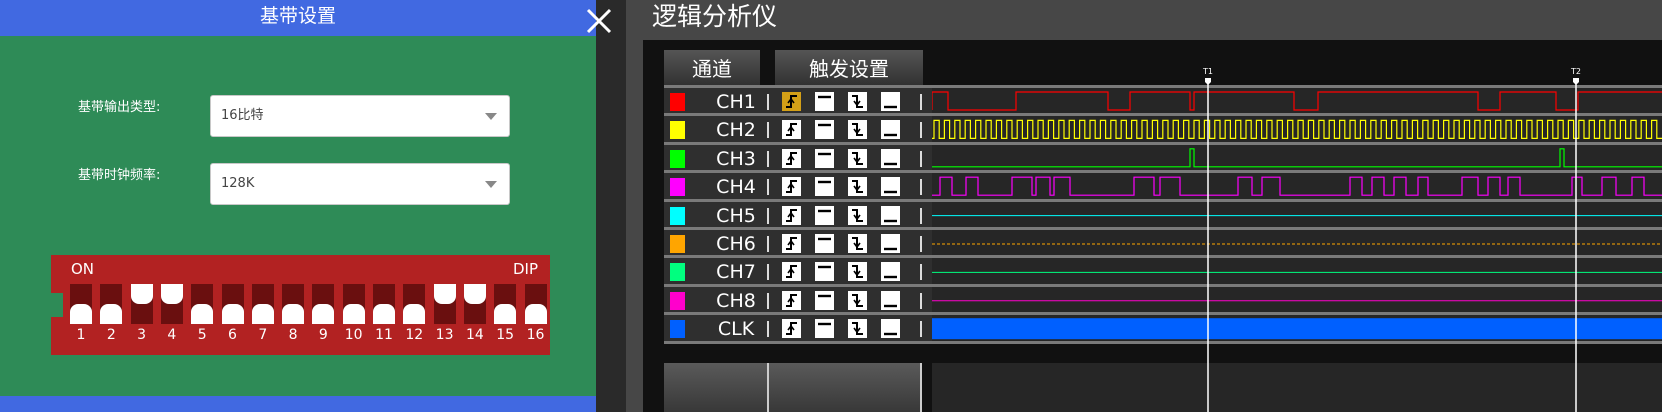 This screenshot has height=412, width=1662. Describe the element at coordinates (83, 269) in the screenshot. I see `dip-on-label: ON` at that location.